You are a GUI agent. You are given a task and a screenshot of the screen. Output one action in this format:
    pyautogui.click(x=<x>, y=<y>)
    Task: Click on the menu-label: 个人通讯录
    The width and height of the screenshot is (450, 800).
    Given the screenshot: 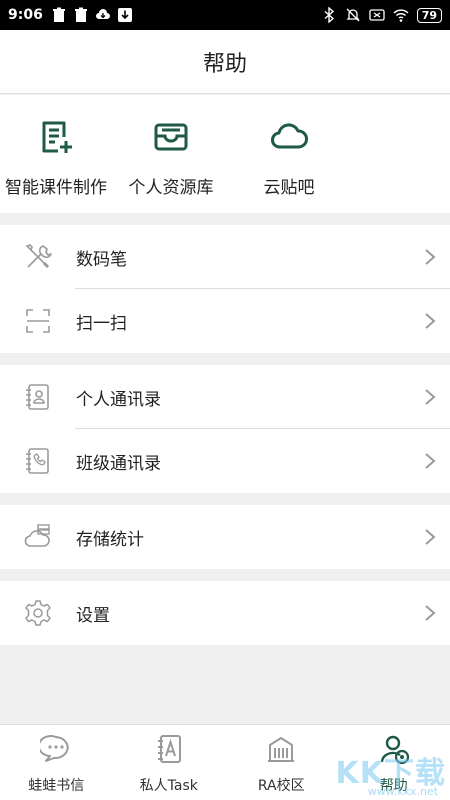 What is the action you would take?
    pyautogui.click(x=118, y=399)
    